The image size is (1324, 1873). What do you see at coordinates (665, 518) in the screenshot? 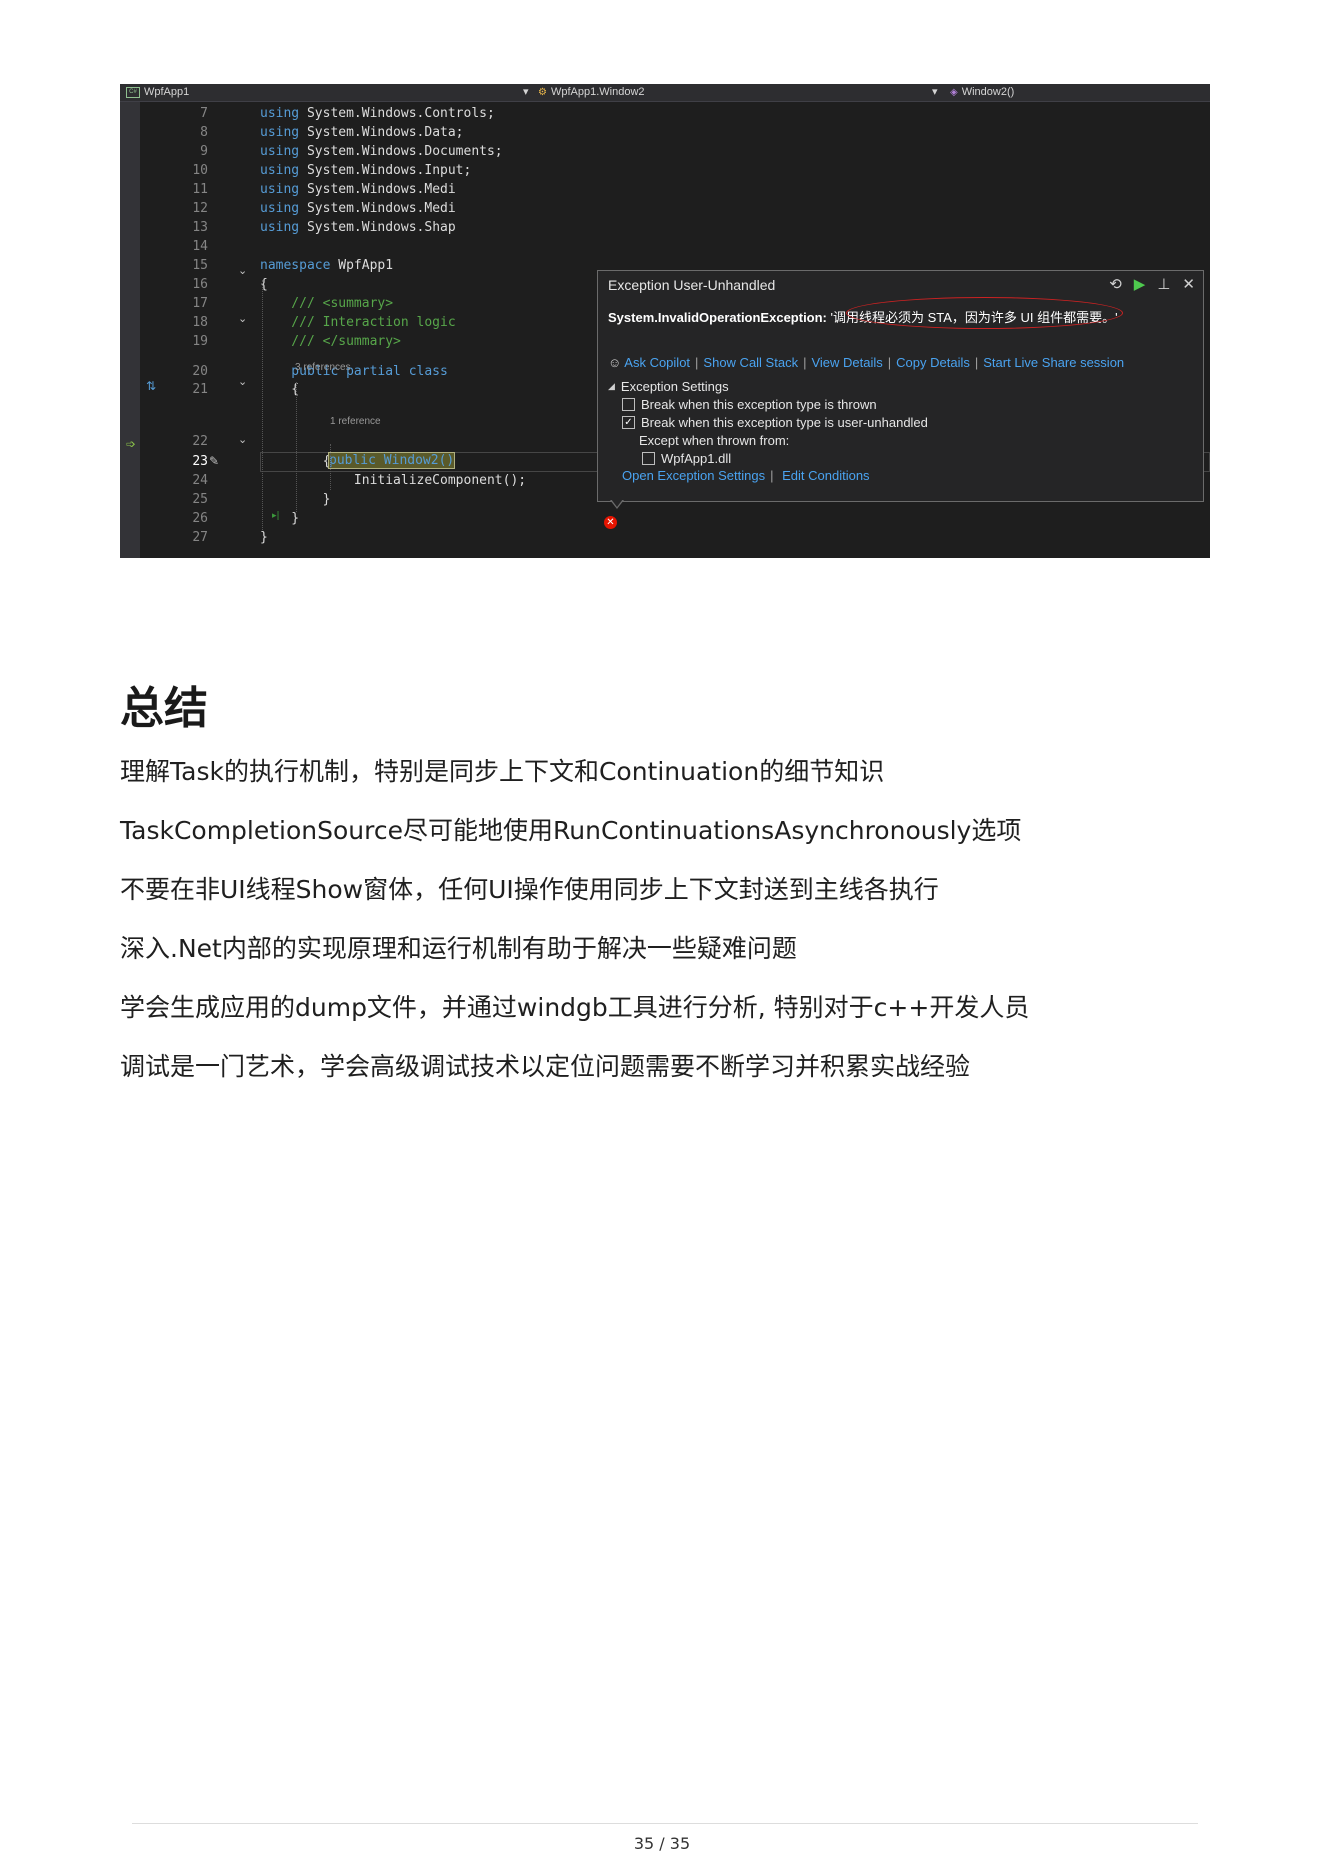
I see `code-line: 26 }` at bounding box center [665, 518].